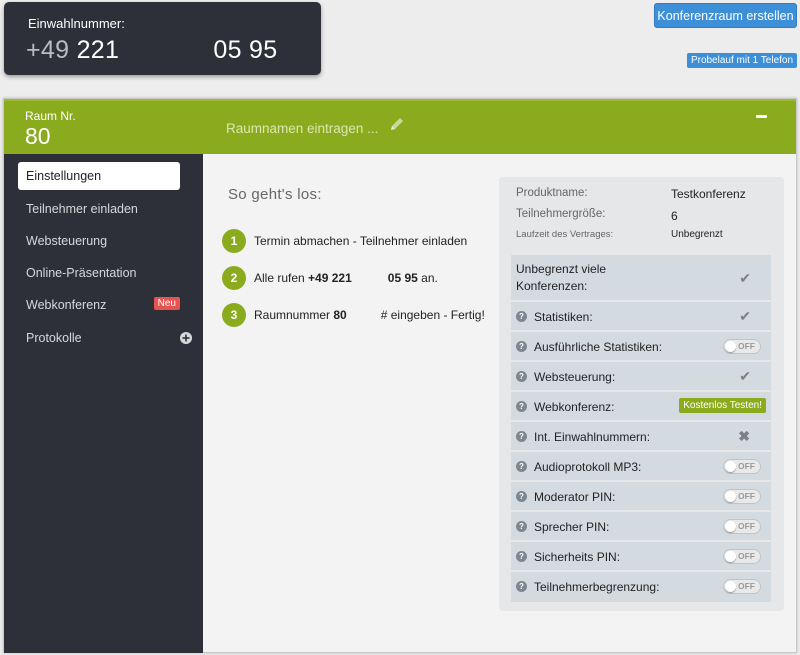 Image resolution: width=800 pixels, height=655 pixels. I want to click on sidebar-item-label: Webkonferenz, so click(66, 305).